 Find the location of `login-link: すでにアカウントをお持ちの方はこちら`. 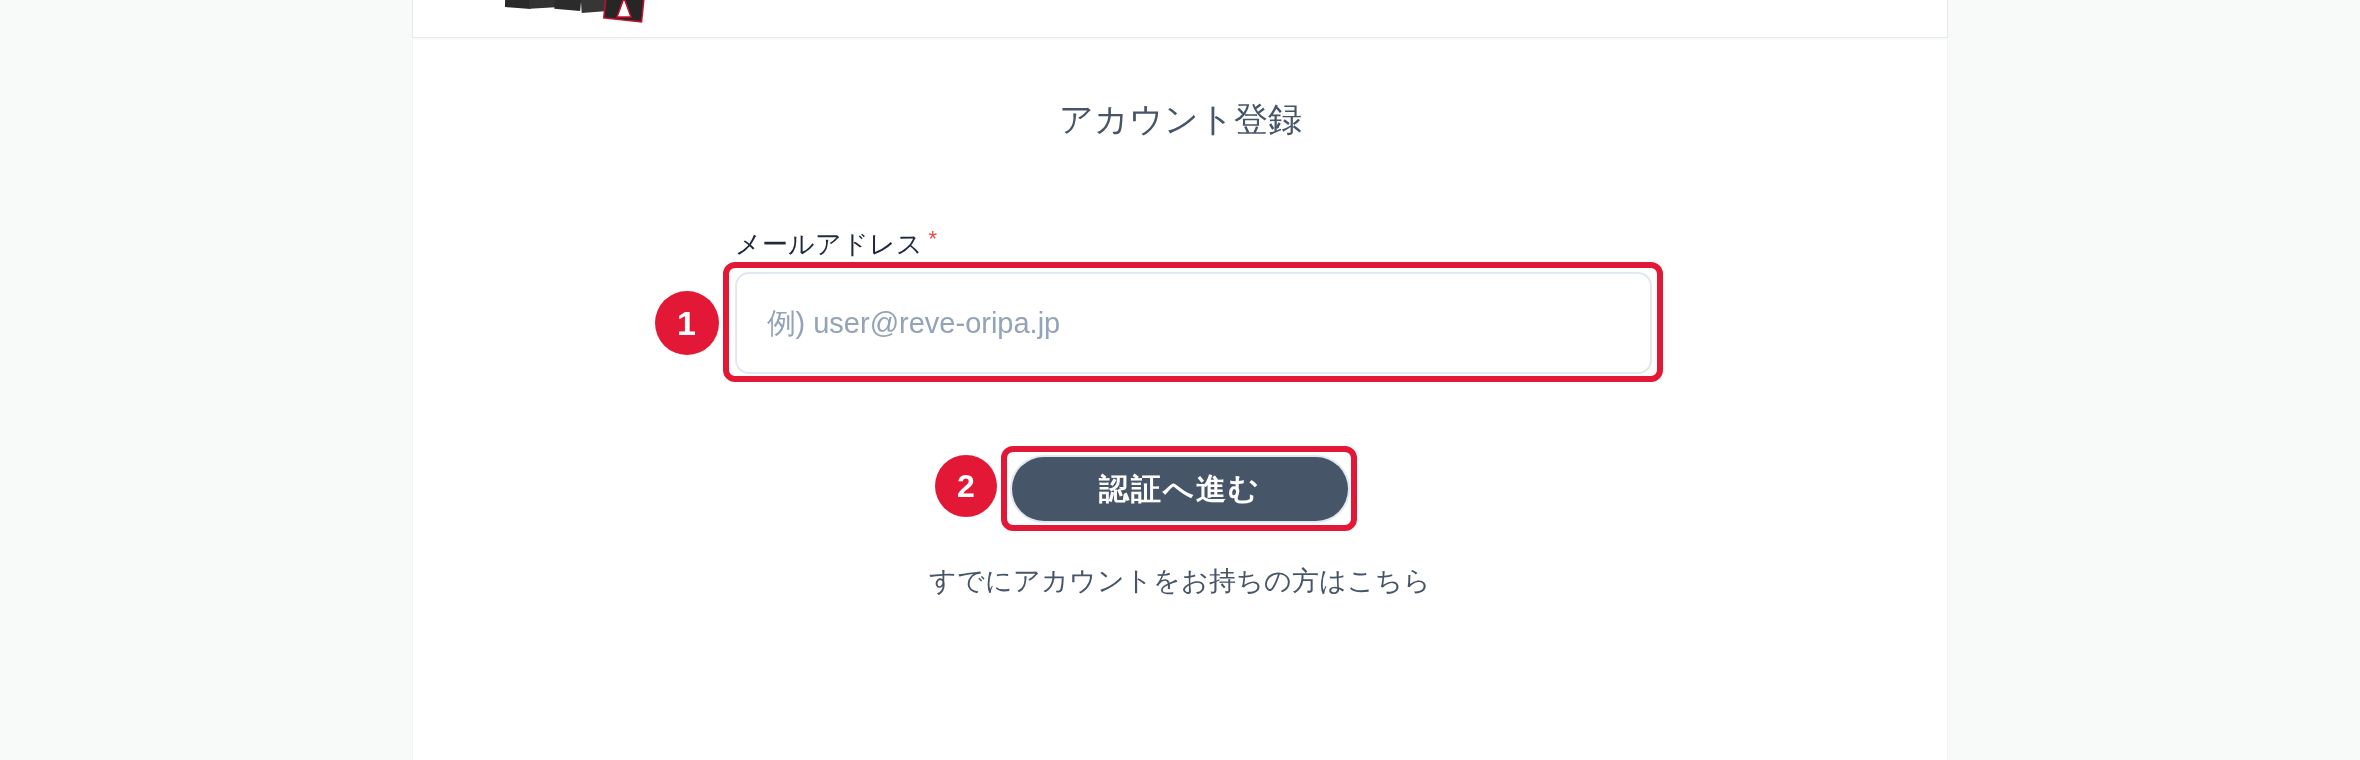

login-link: すでにアカウントをお持ちの方はこちら is located at coordinates (1180, 581).